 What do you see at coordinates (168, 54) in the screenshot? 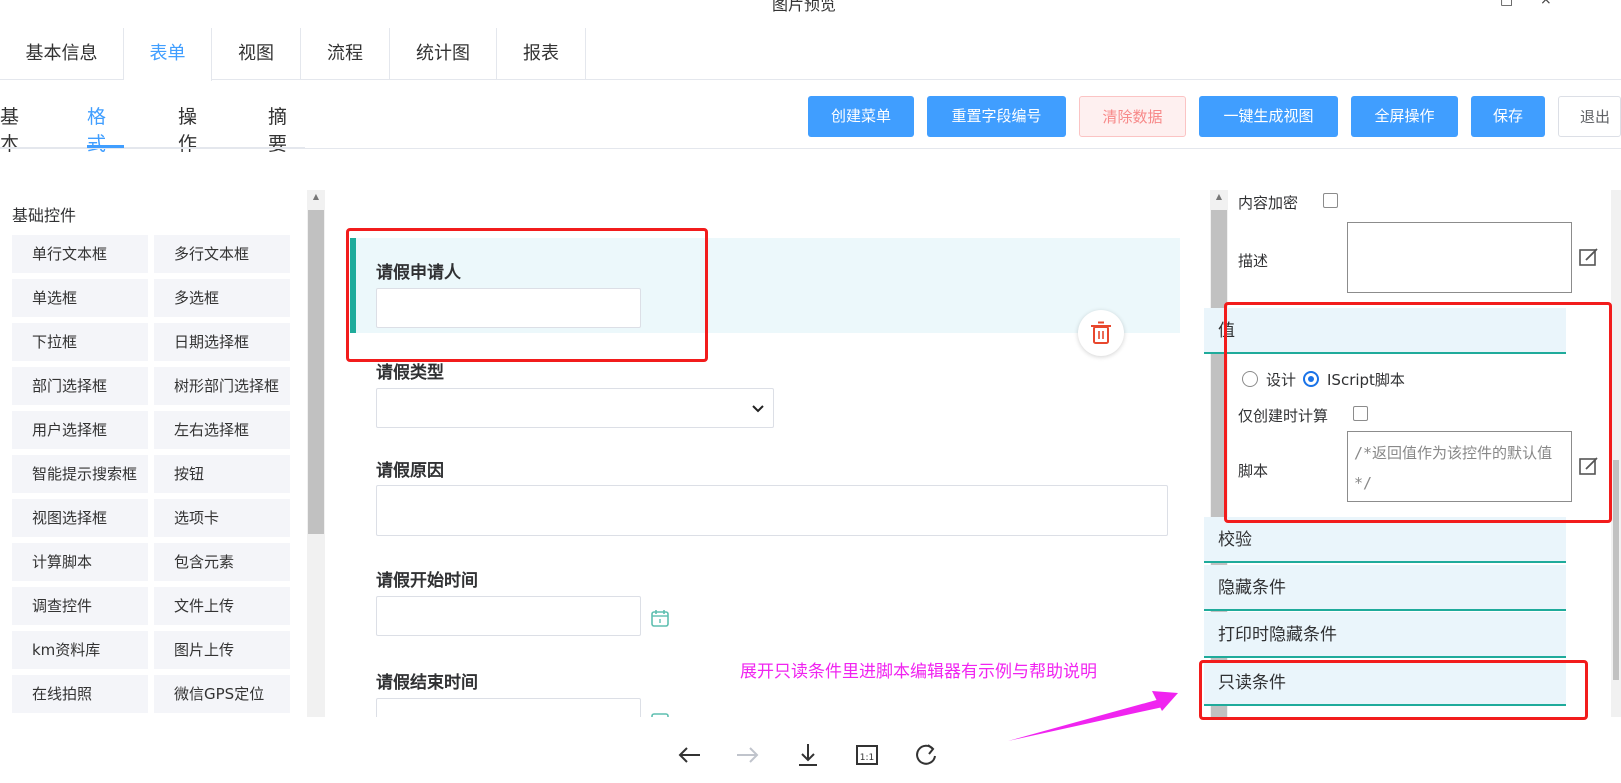
I see `tab-form: 表单` at bounding box center [168, 54].